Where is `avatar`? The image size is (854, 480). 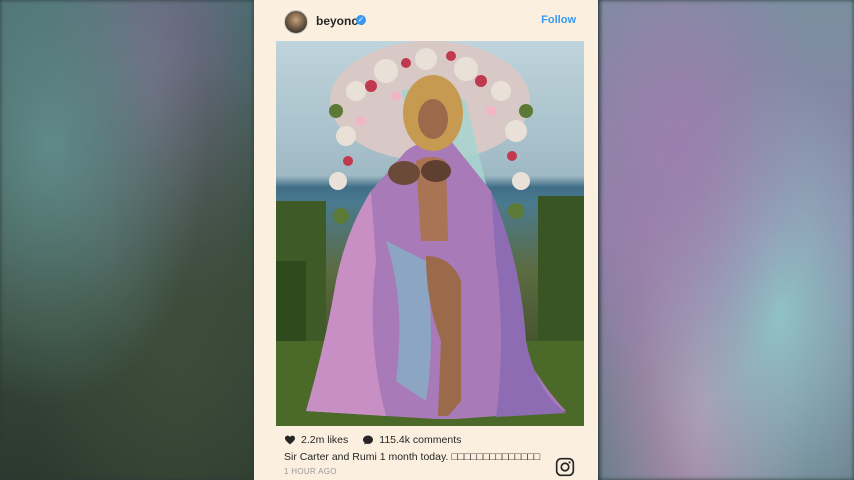
avatar is located at coordinates (296, 22).